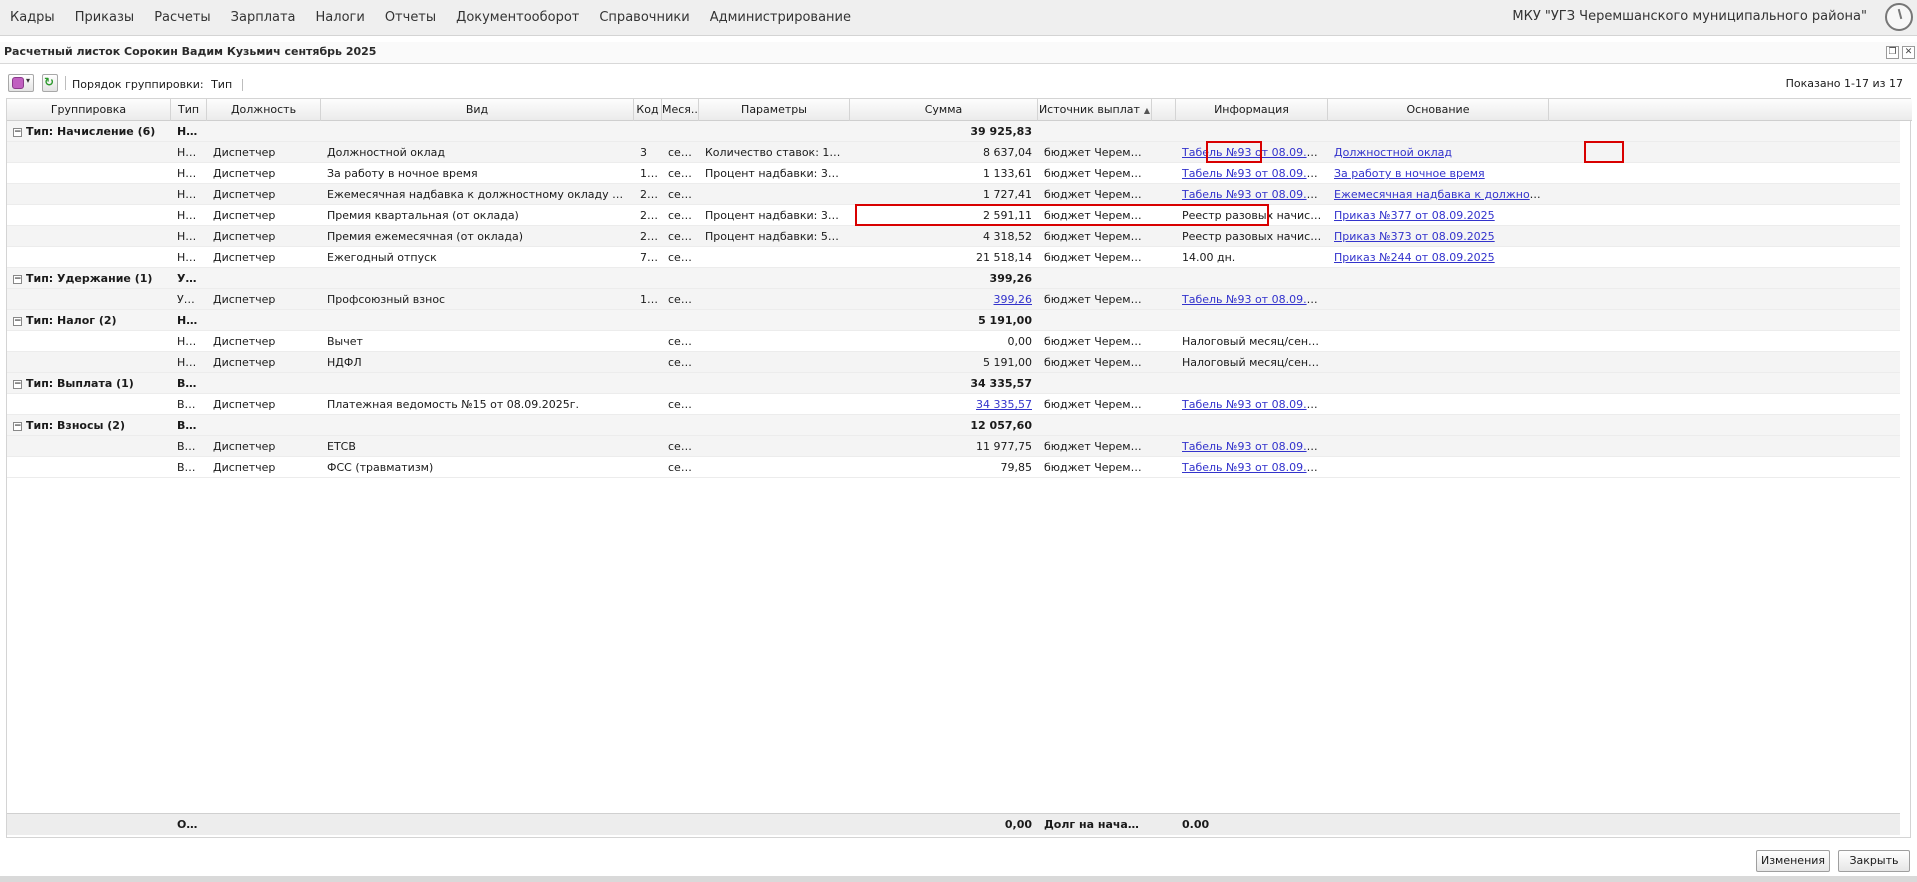 This screenshot has height=882, width=1917. What do you see at coordinates (1874, 861) in the screenshot?
I see `close-button: Закрыть` at bounding box center [1874, 861].